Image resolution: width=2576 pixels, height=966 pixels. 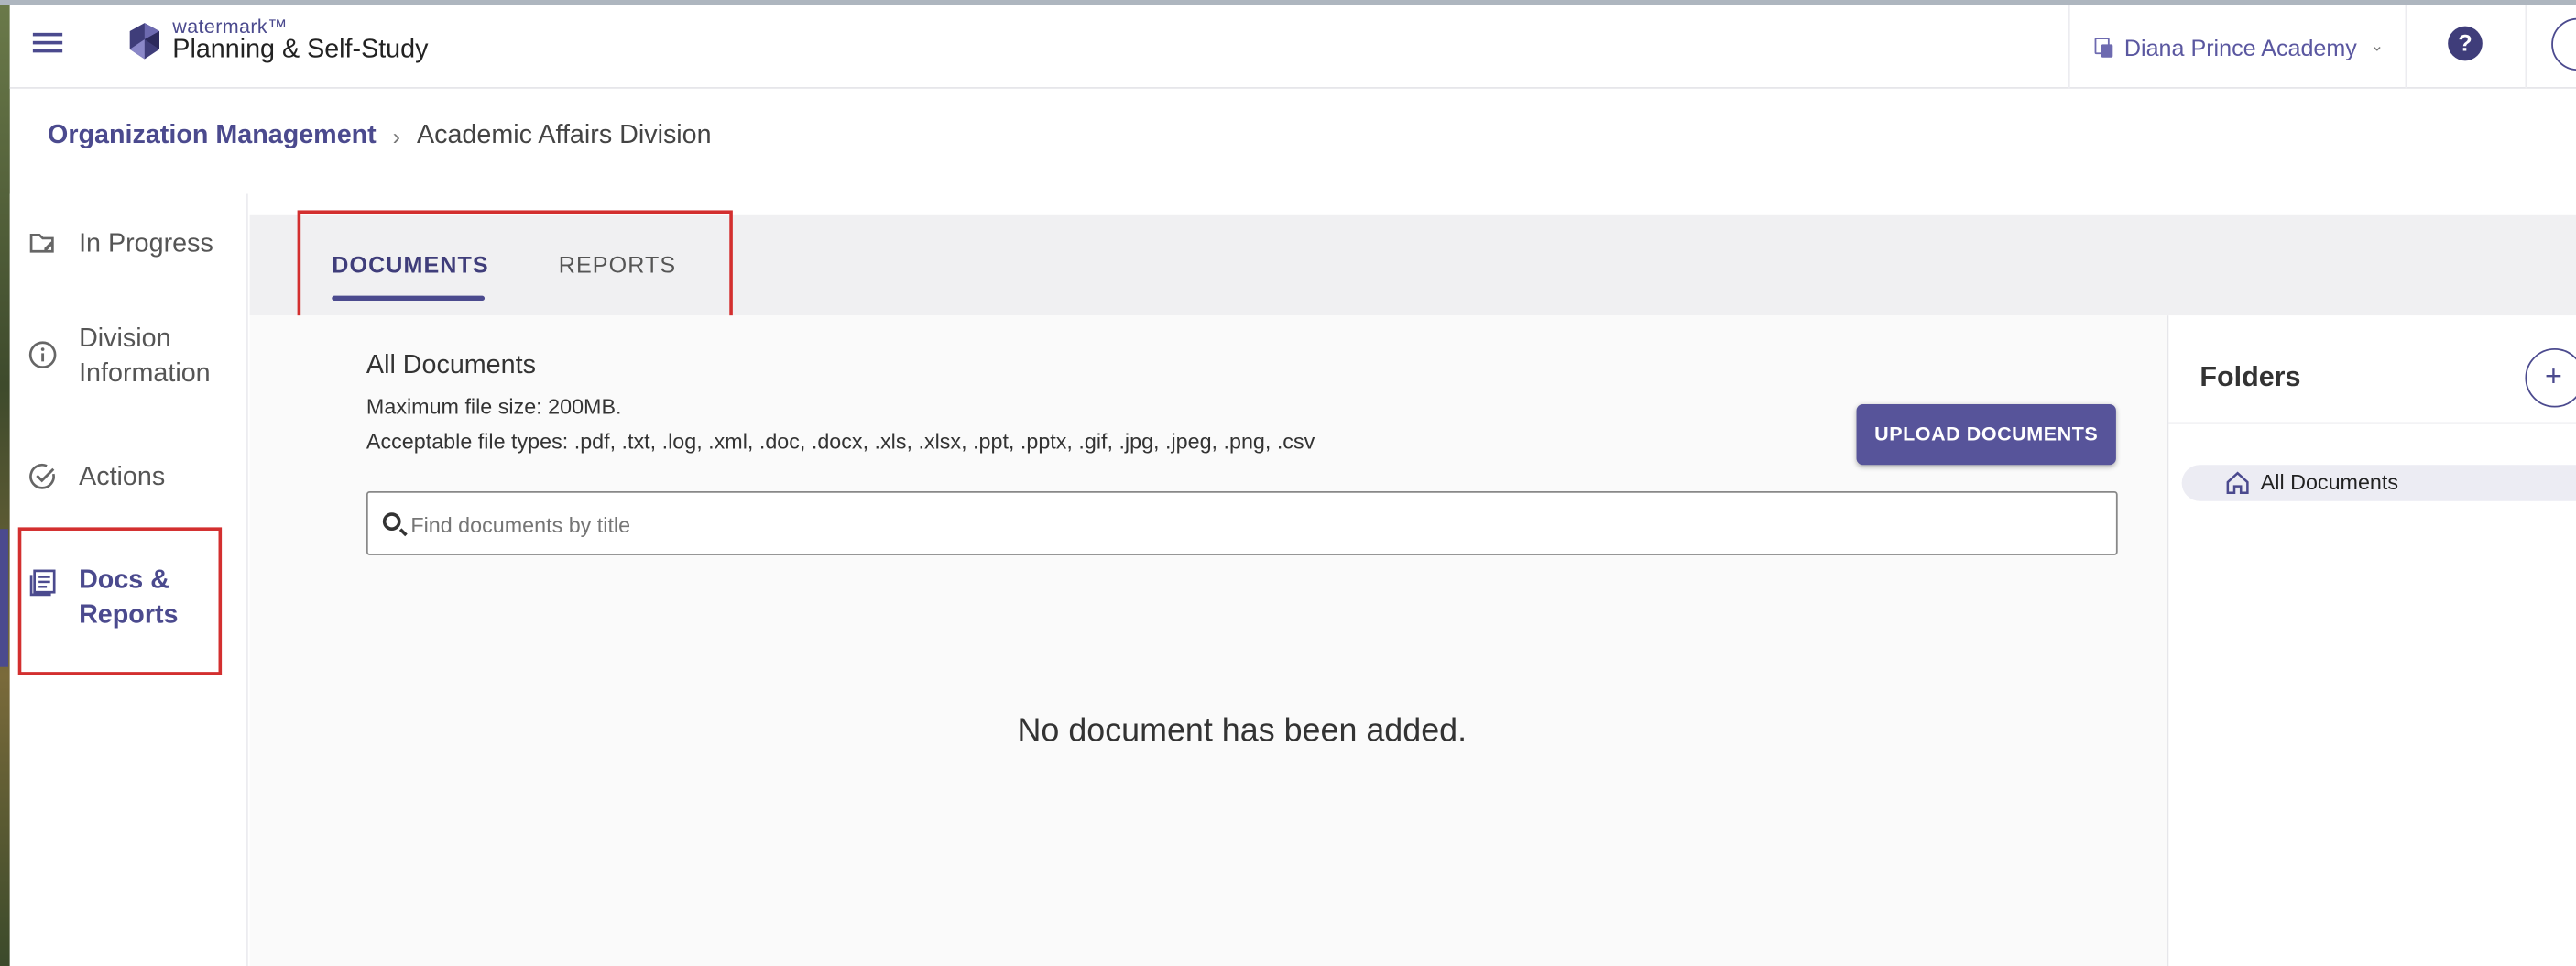 What do you see at coordinates (494, 407) in the screenshot?
I see `max-file-size: Maximum file size: 200MB.` at bounding box center [494, 407].